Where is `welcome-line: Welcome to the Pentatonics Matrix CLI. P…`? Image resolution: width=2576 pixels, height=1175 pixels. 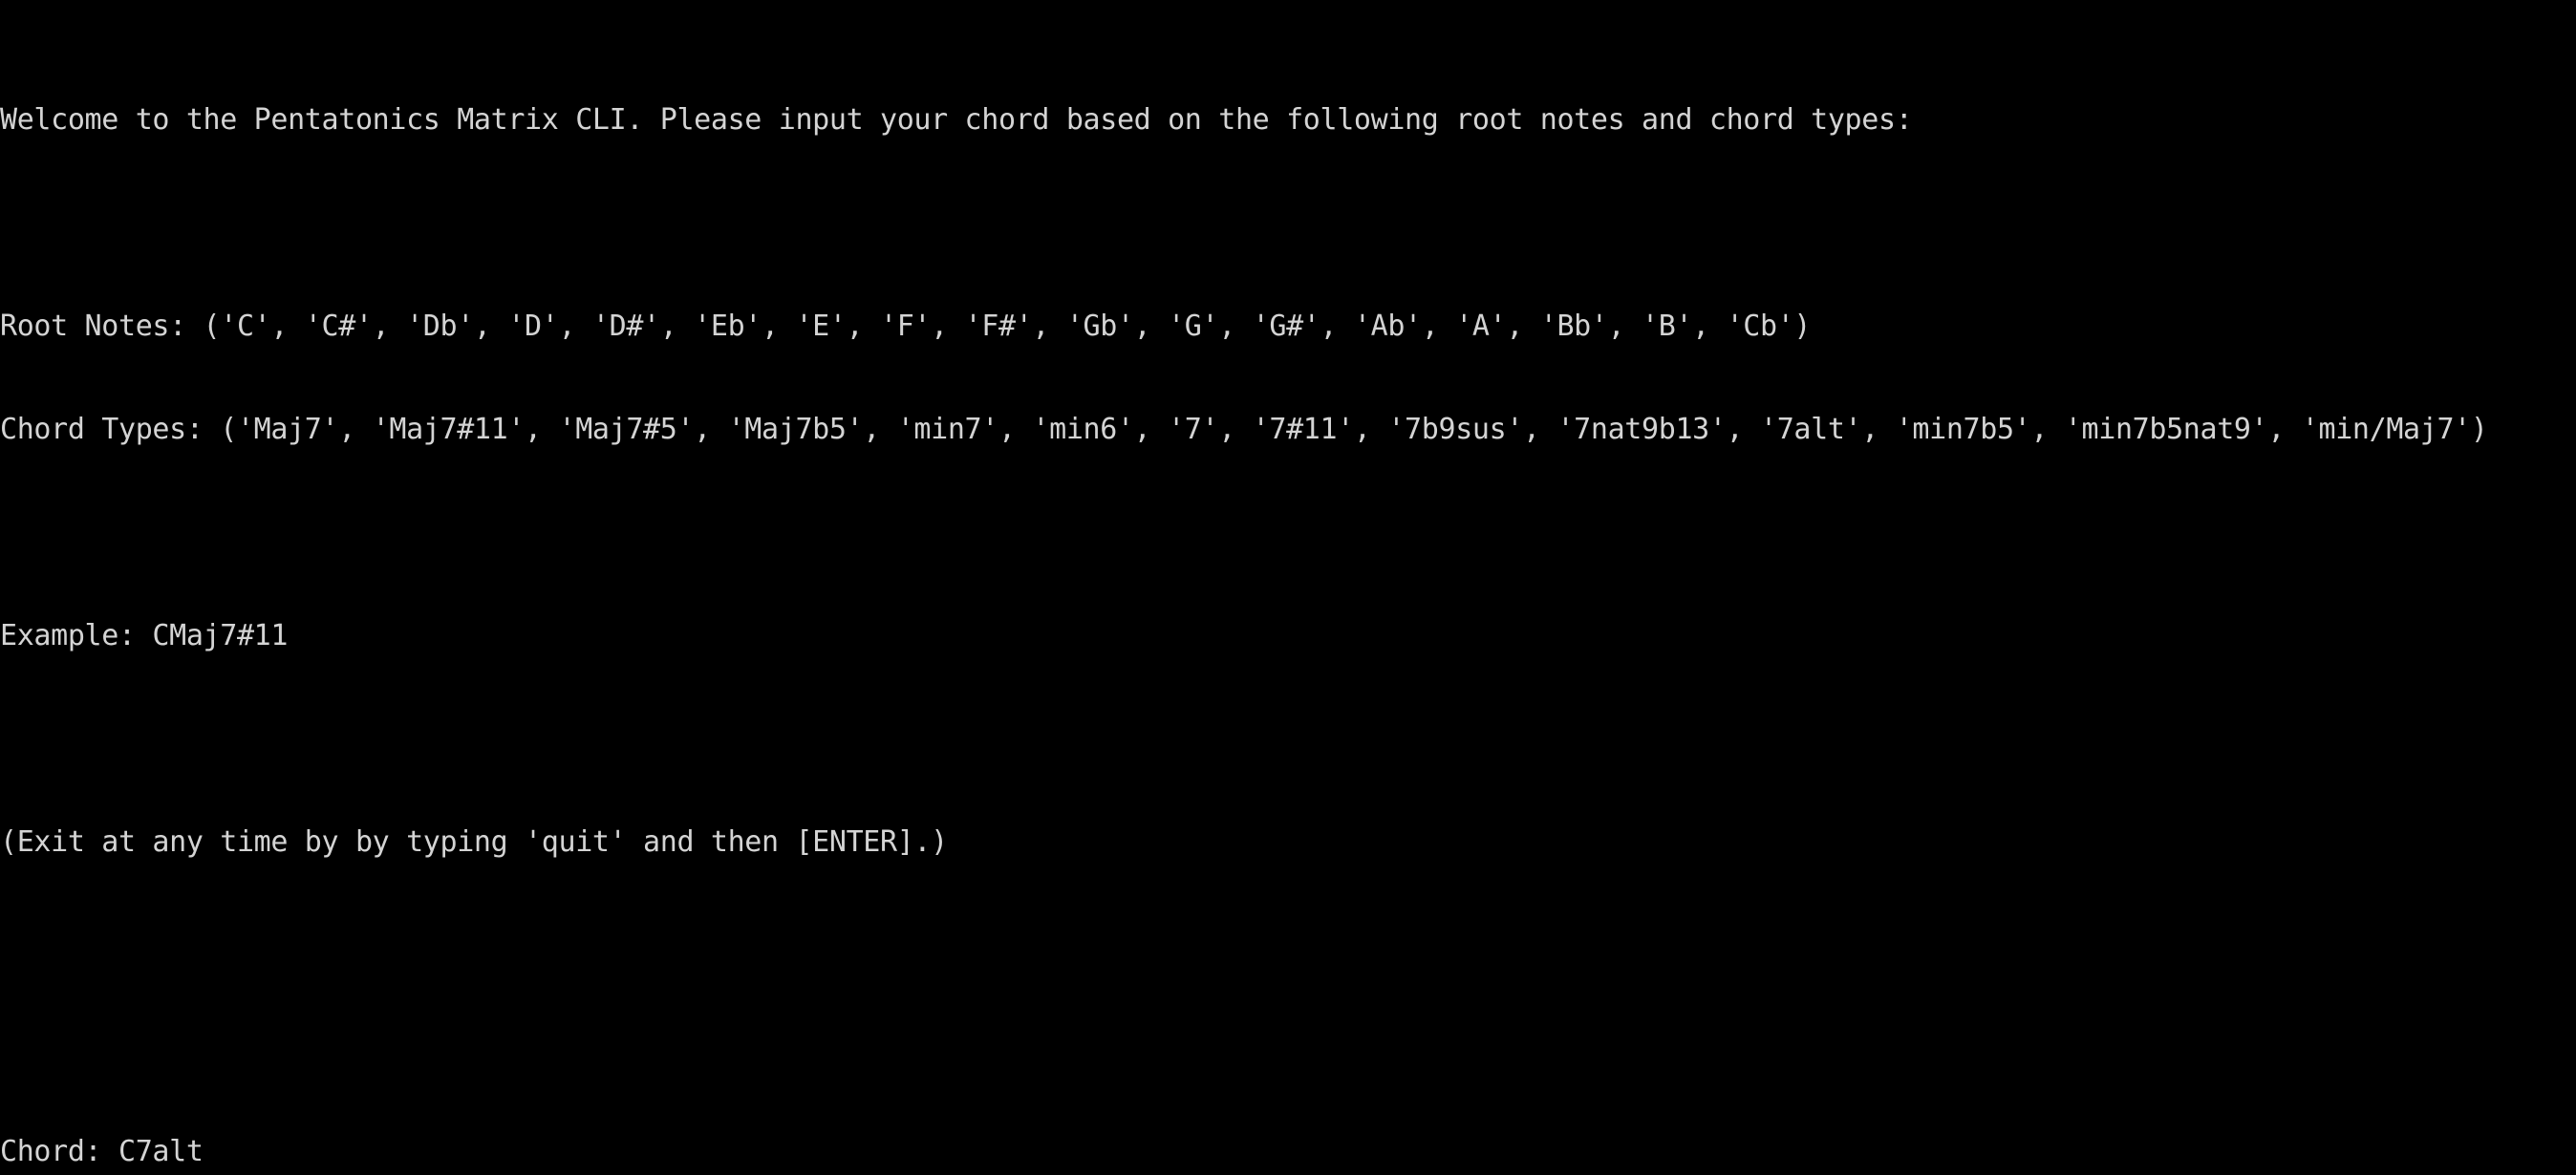
welcome-line: Welcome to the Pentatonics Matrix CLI. P… is located at coordinates (956, 120).